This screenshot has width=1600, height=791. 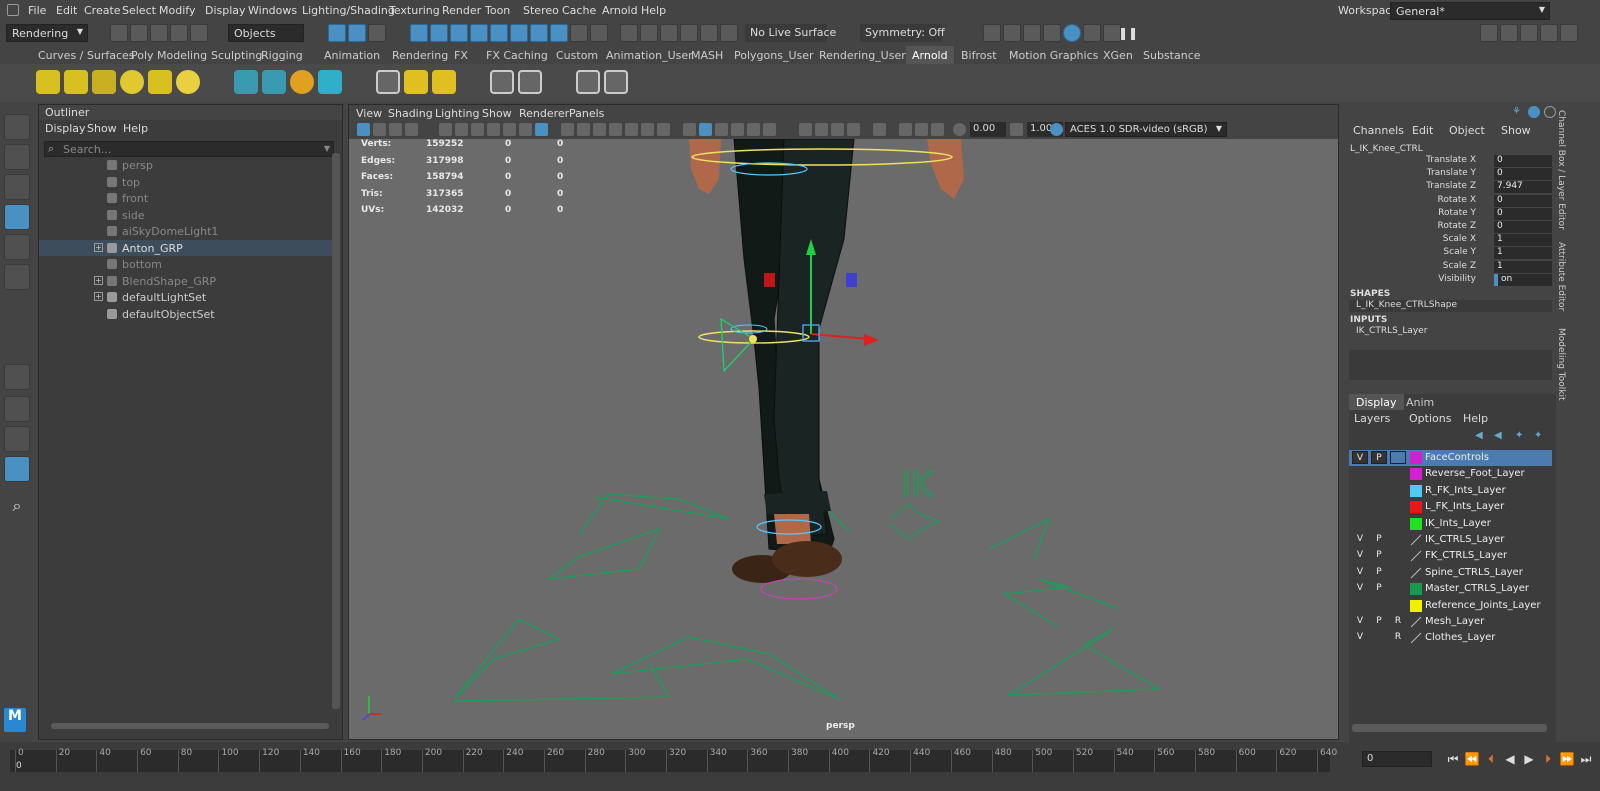 I want to click on tool-settings-icon, so click(x=1529, y=33).